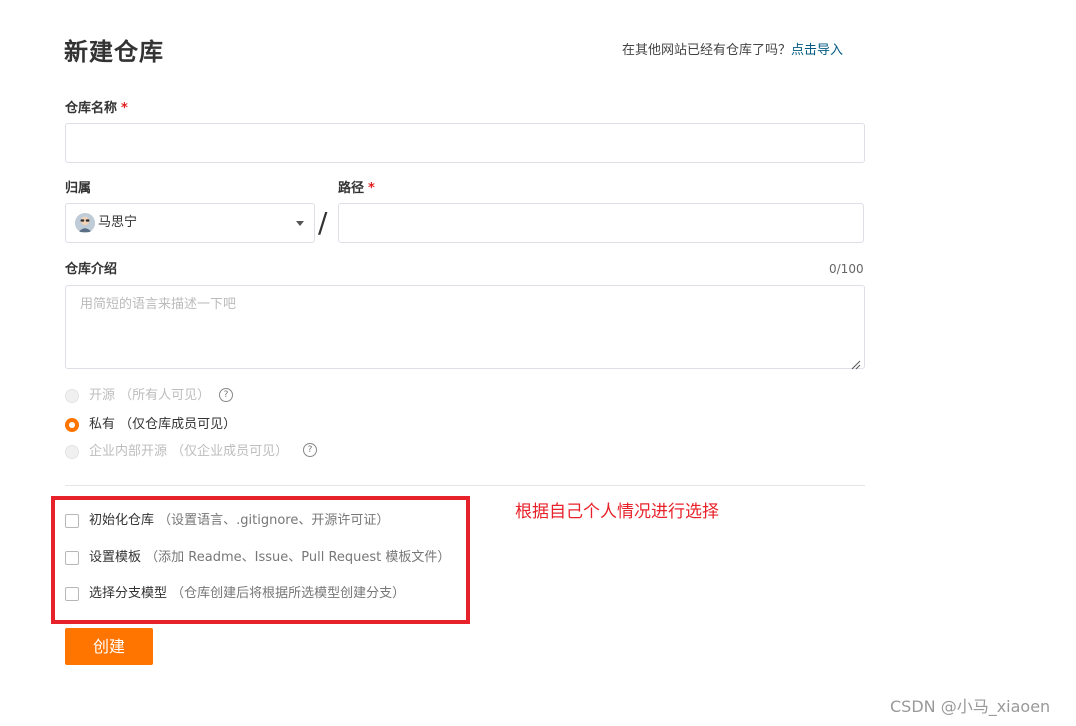 This screenshot has height=726, width=1076. I want to click on import-prompt: 在其他网站已经有仓库了吗？点击导入, so click(732, 51).